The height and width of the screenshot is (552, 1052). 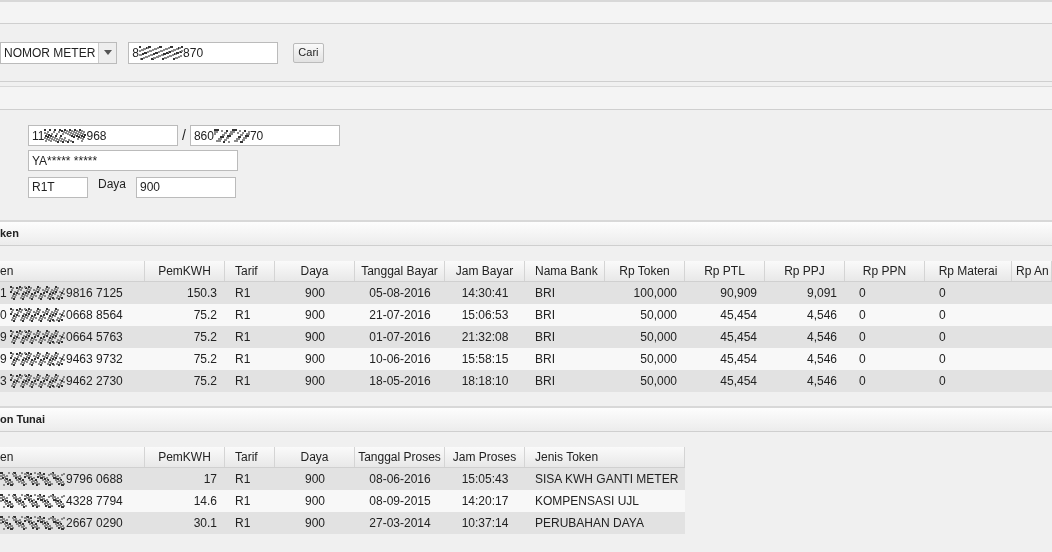 What do you see at coordinates (342, 501) in the screenshot?
I see `table-row: 4328 7794 14.6 R1 900 08-09-2015 14:20:17 KOMPENSASI UJL` at bounding box center [342, 501].